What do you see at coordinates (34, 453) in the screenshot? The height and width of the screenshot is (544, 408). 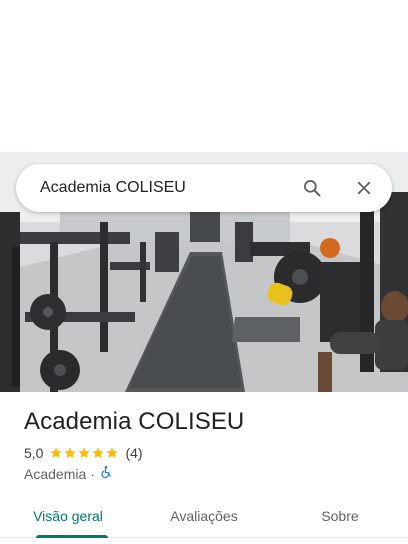 I see `rating-value: 5,0` at bounding box center [34, 453].